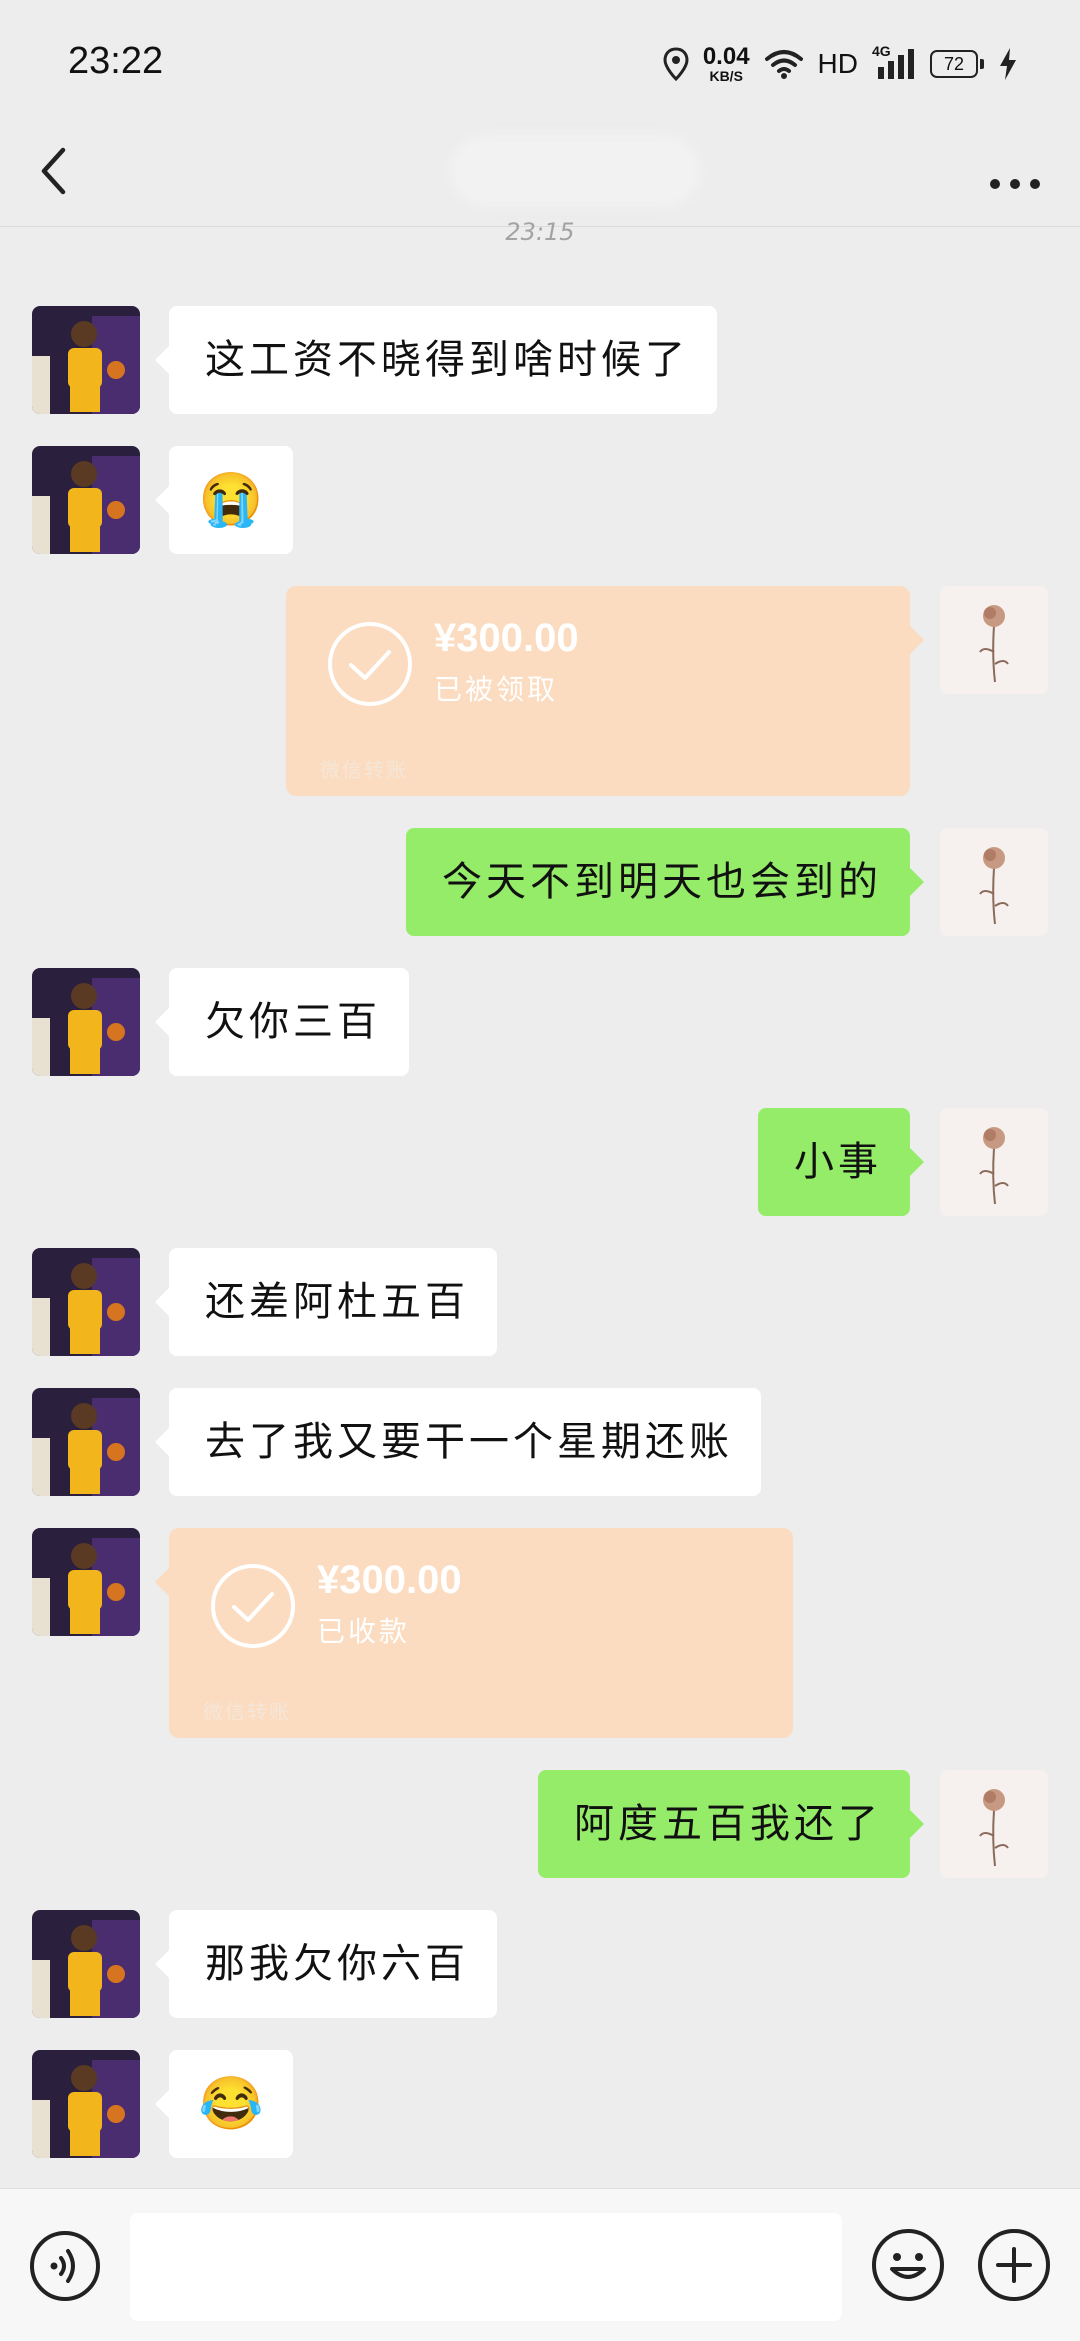 This screenshot has height=2341, width=1080. I want to click on signal-bars-icon, so click(896, 64).